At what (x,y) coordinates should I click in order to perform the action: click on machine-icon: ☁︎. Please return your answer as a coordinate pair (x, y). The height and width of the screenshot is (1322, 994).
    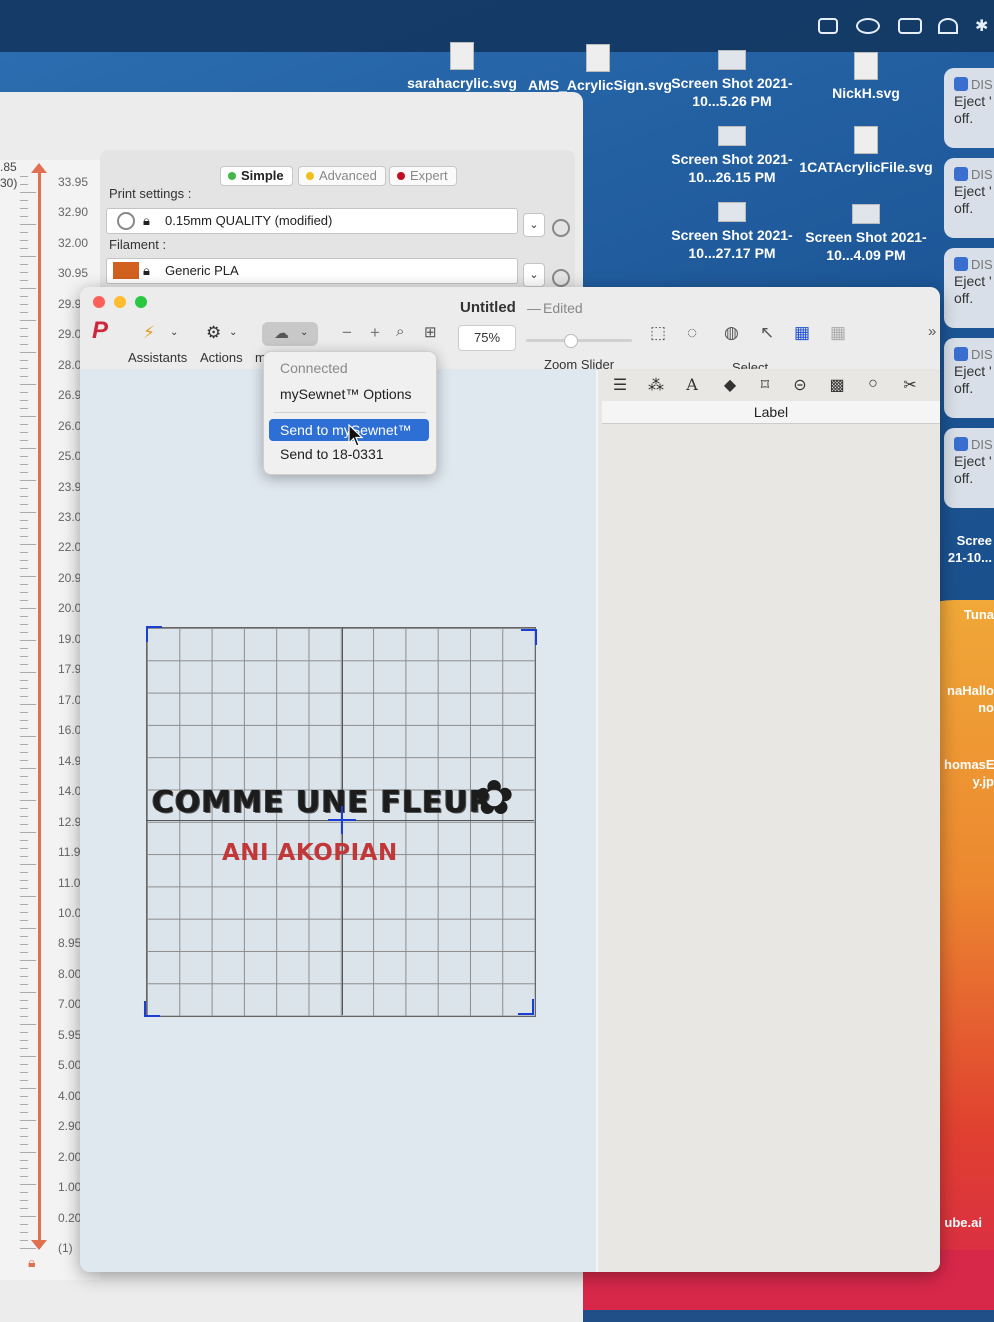
    Looking at the image, I should click on (281, 333).